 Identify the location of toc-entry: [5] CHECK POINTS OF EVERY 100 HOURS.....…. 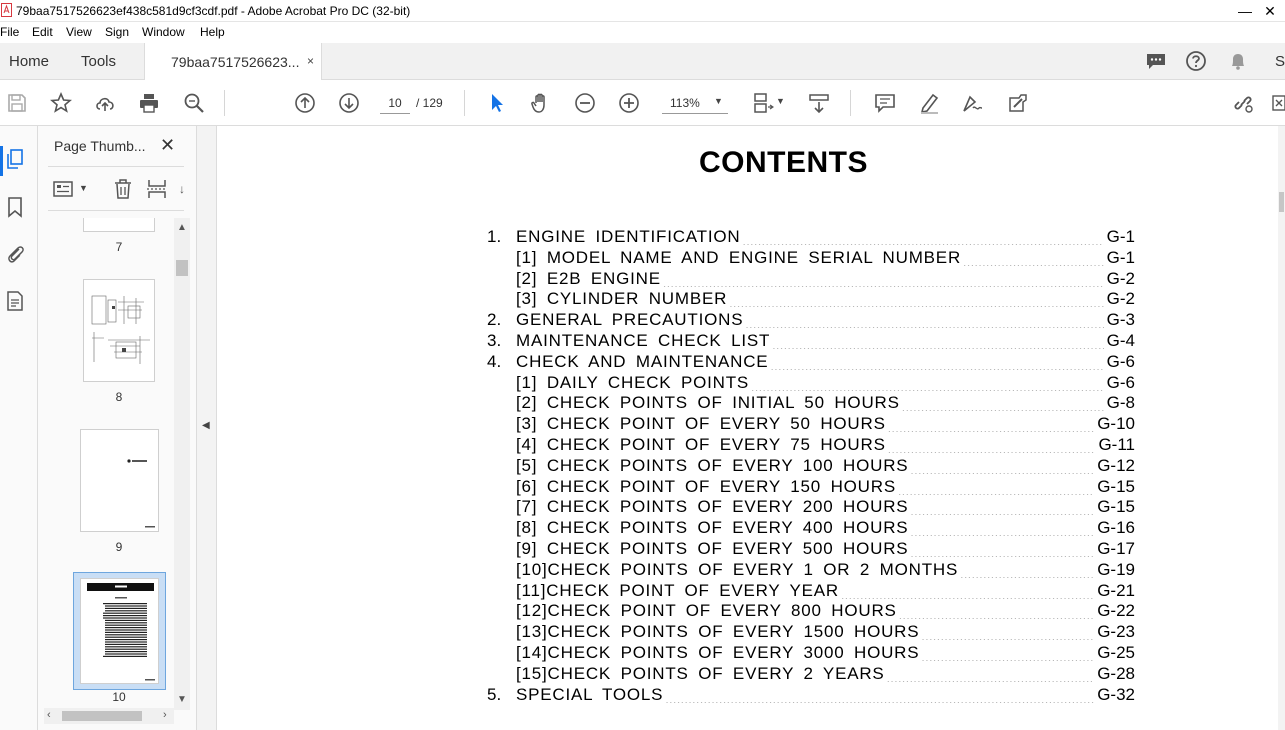
(682, 466).